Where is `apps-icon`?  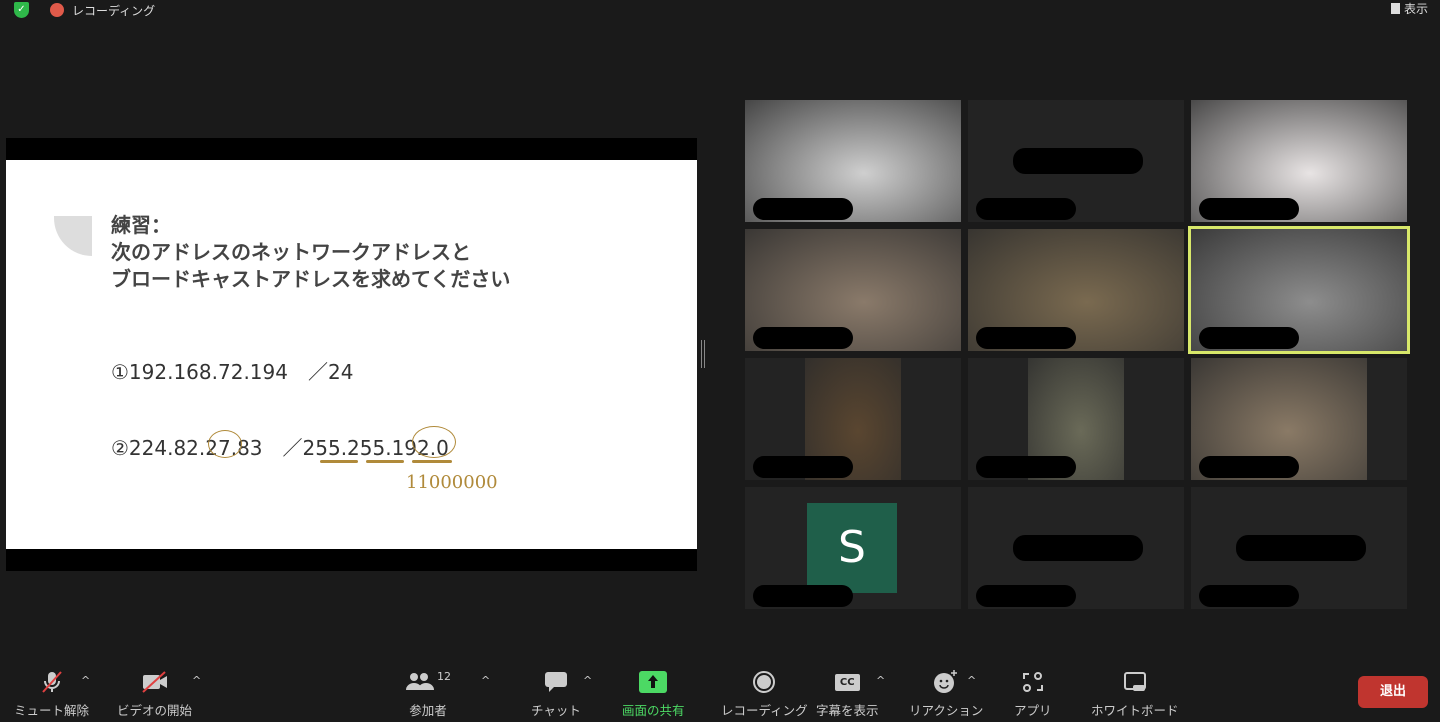
apps-icon is located at coordinates (1033, 682).